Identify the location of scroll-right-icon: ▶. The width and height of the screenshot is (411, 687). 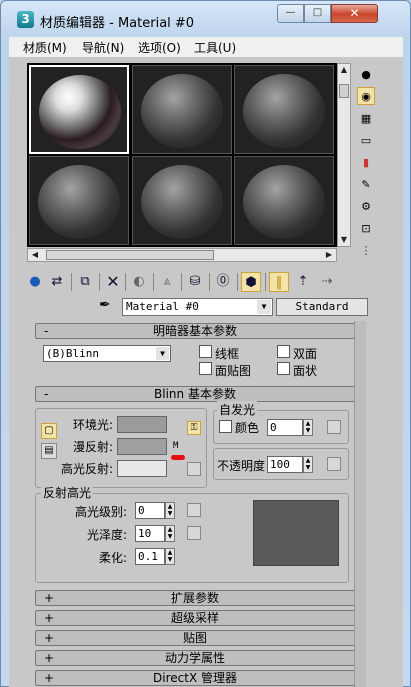
(329, 255).